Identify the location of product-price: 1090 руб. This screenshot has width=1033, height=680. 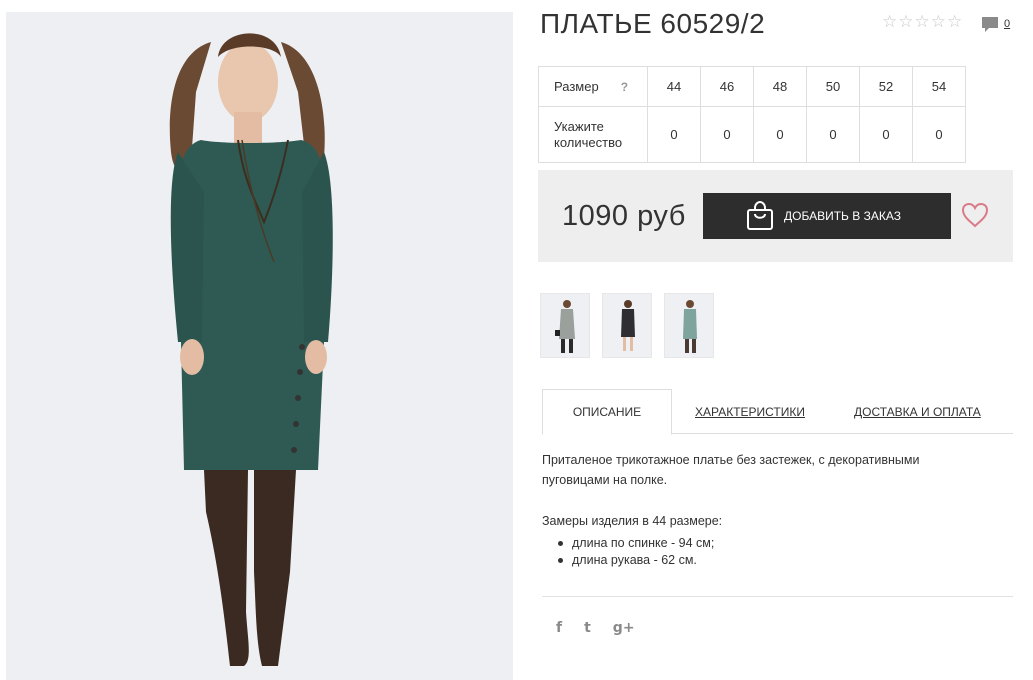
(624, 216).